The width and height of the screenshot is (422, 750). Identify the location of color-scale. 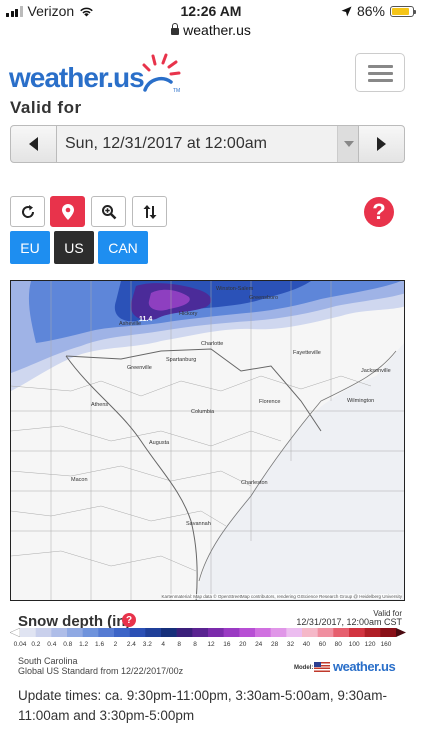
(208, 632).